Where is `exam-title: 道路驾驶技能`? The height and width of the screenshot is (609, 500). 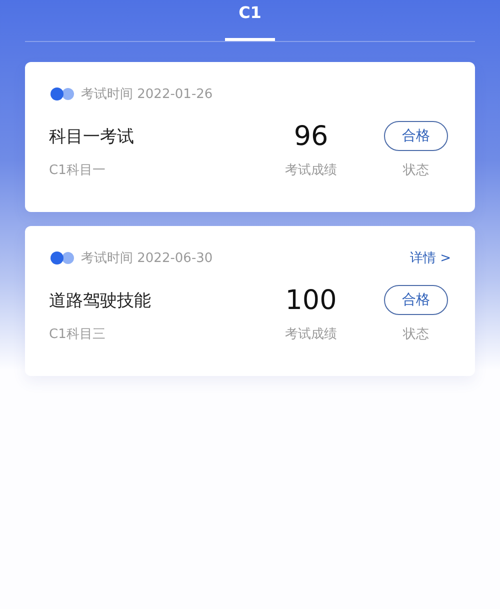 exam-title: 道路驾驶技能 is located at coordinates (100, 301).